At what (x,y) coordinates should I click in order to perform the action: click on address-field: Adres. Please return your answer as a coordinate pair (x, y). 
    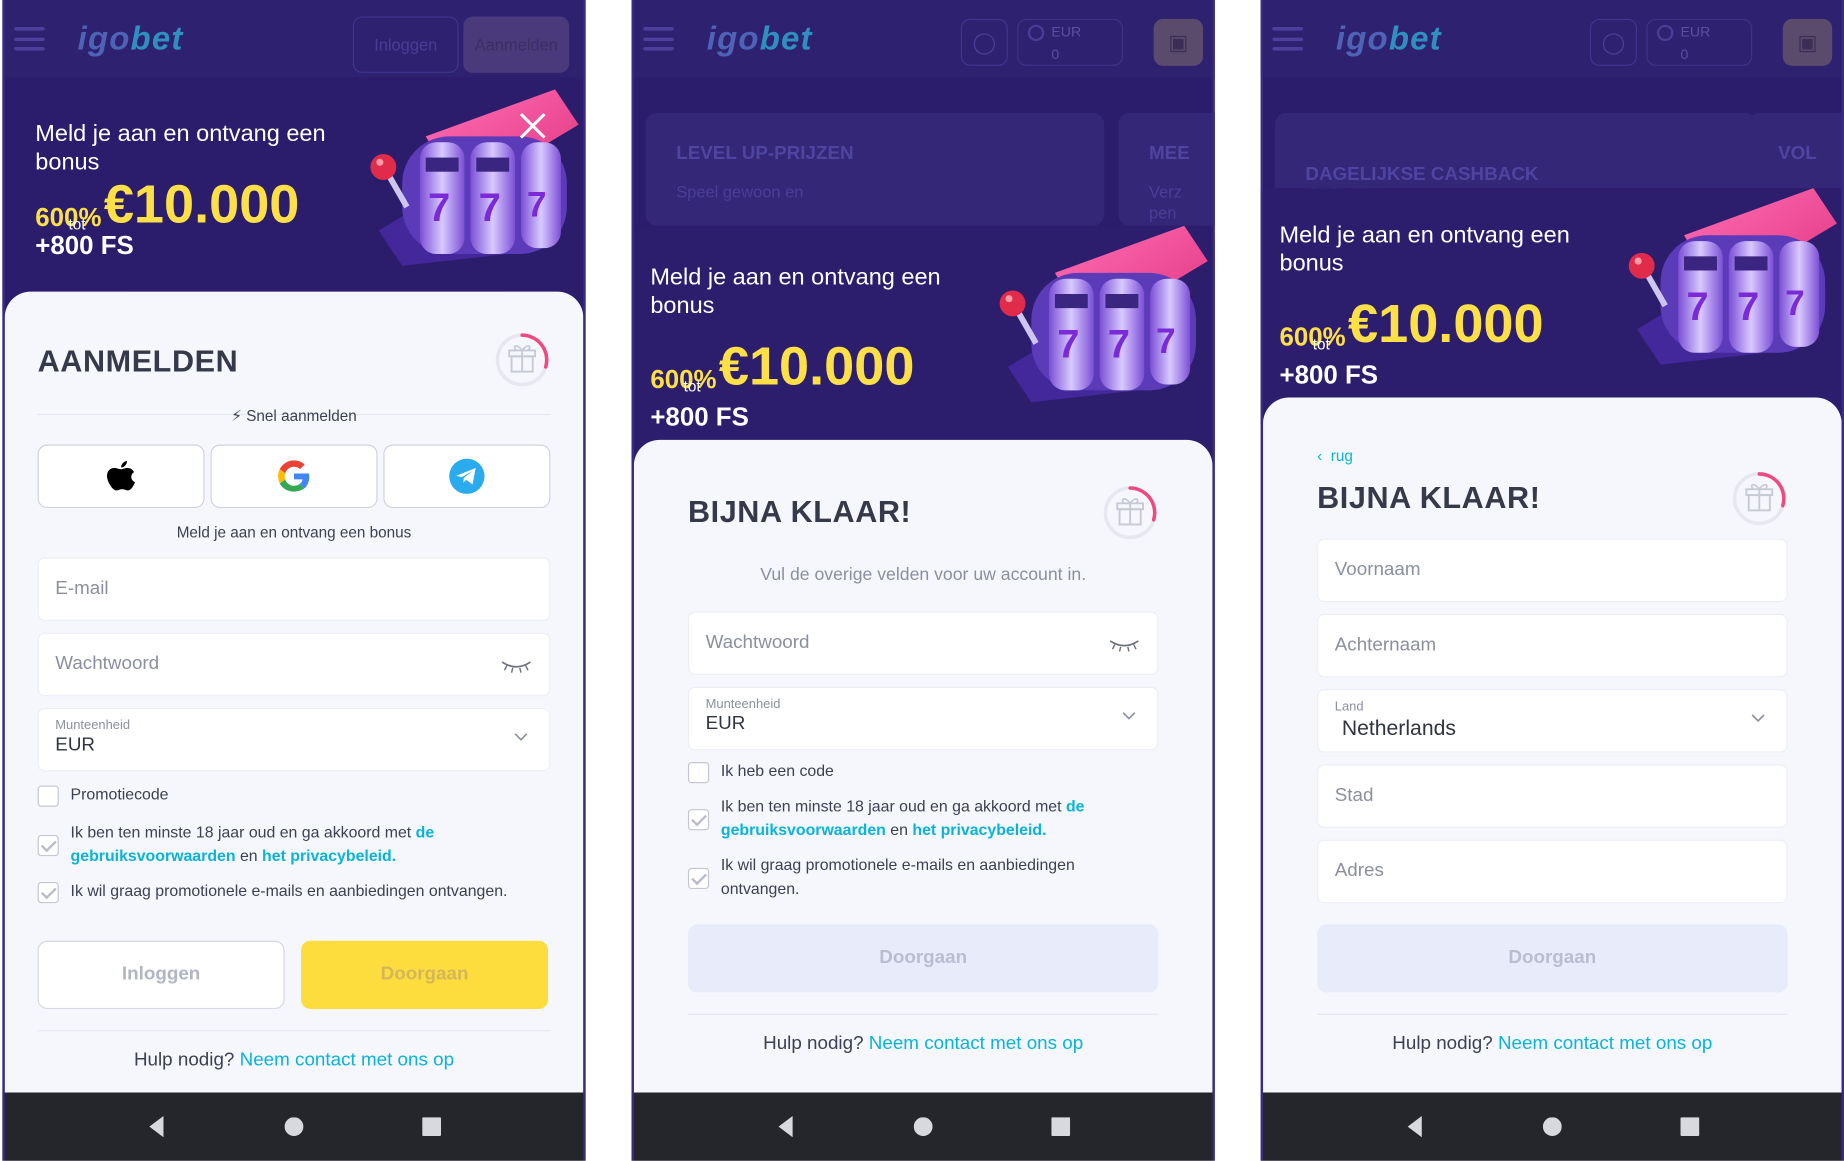
    Looking at the image, I should click on (1552, 871).